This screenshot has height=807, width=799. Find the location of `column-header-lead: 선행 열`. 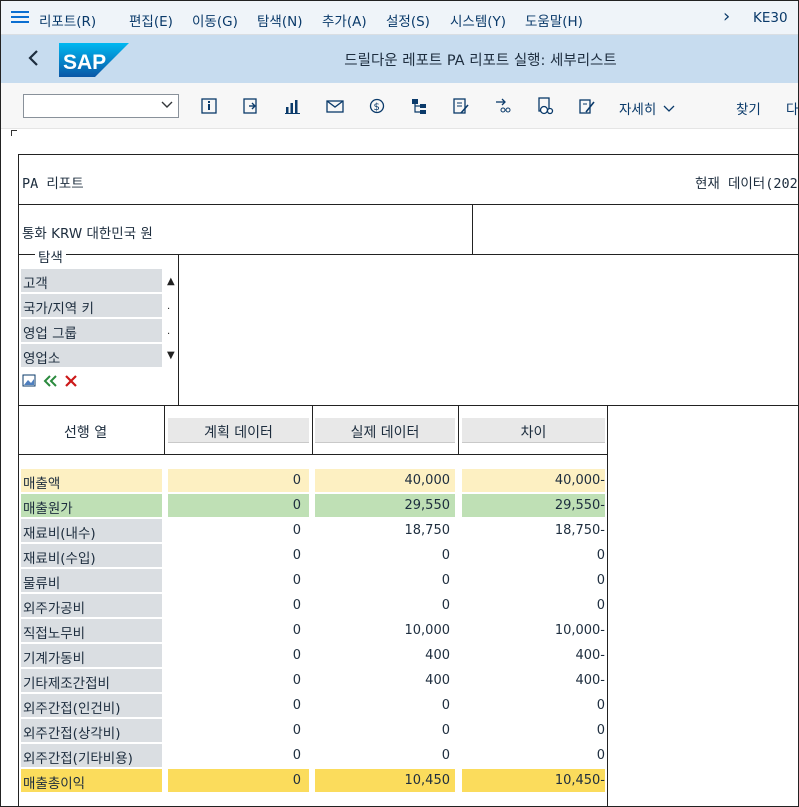

column-header-lead: 선행 열 is located at coordinates (86, 433).